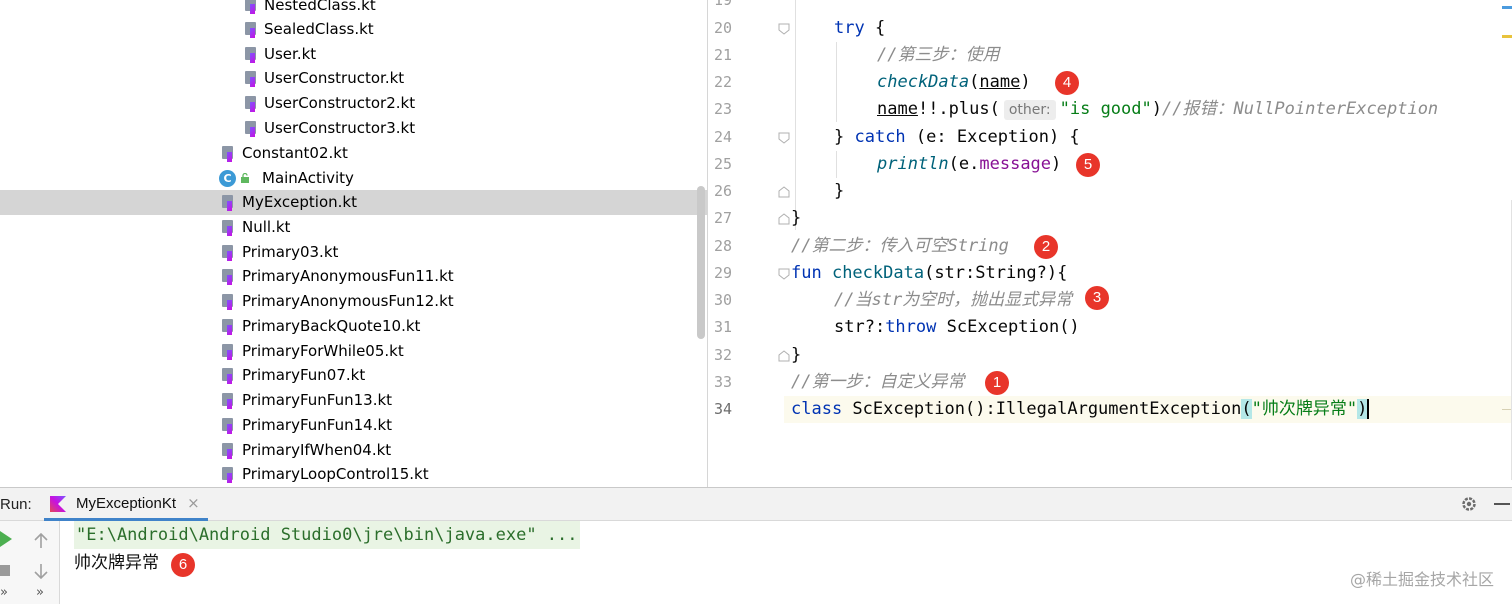 The height and width of the screenshot is (604, 1512). Describe the element at coordinates (353, 178) in the screenshot. I see `tree-item-mainactivity: C MainActivity` at that location.